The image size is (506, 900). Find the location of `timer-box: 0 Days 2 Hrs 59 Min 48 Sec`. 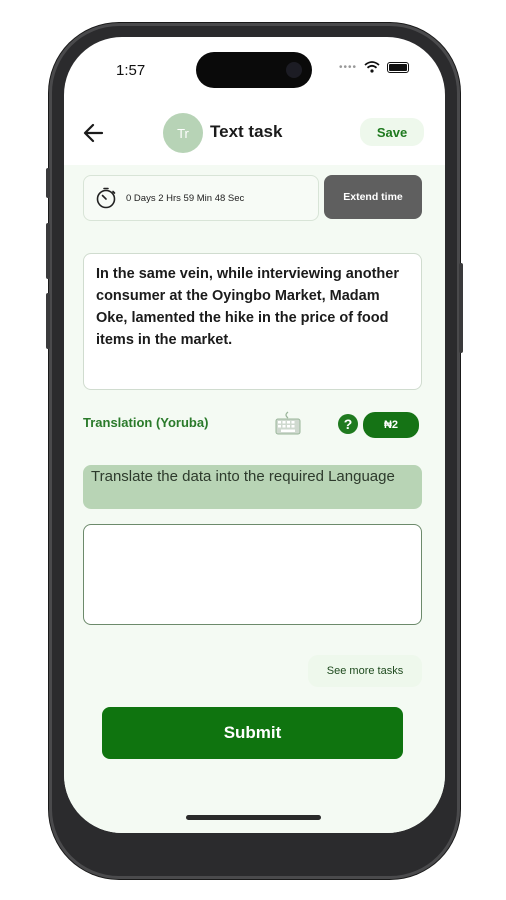

timer-box: 0 Days 2 Hrs 59 Min 48 Sec is located at coordinates (201, 198).